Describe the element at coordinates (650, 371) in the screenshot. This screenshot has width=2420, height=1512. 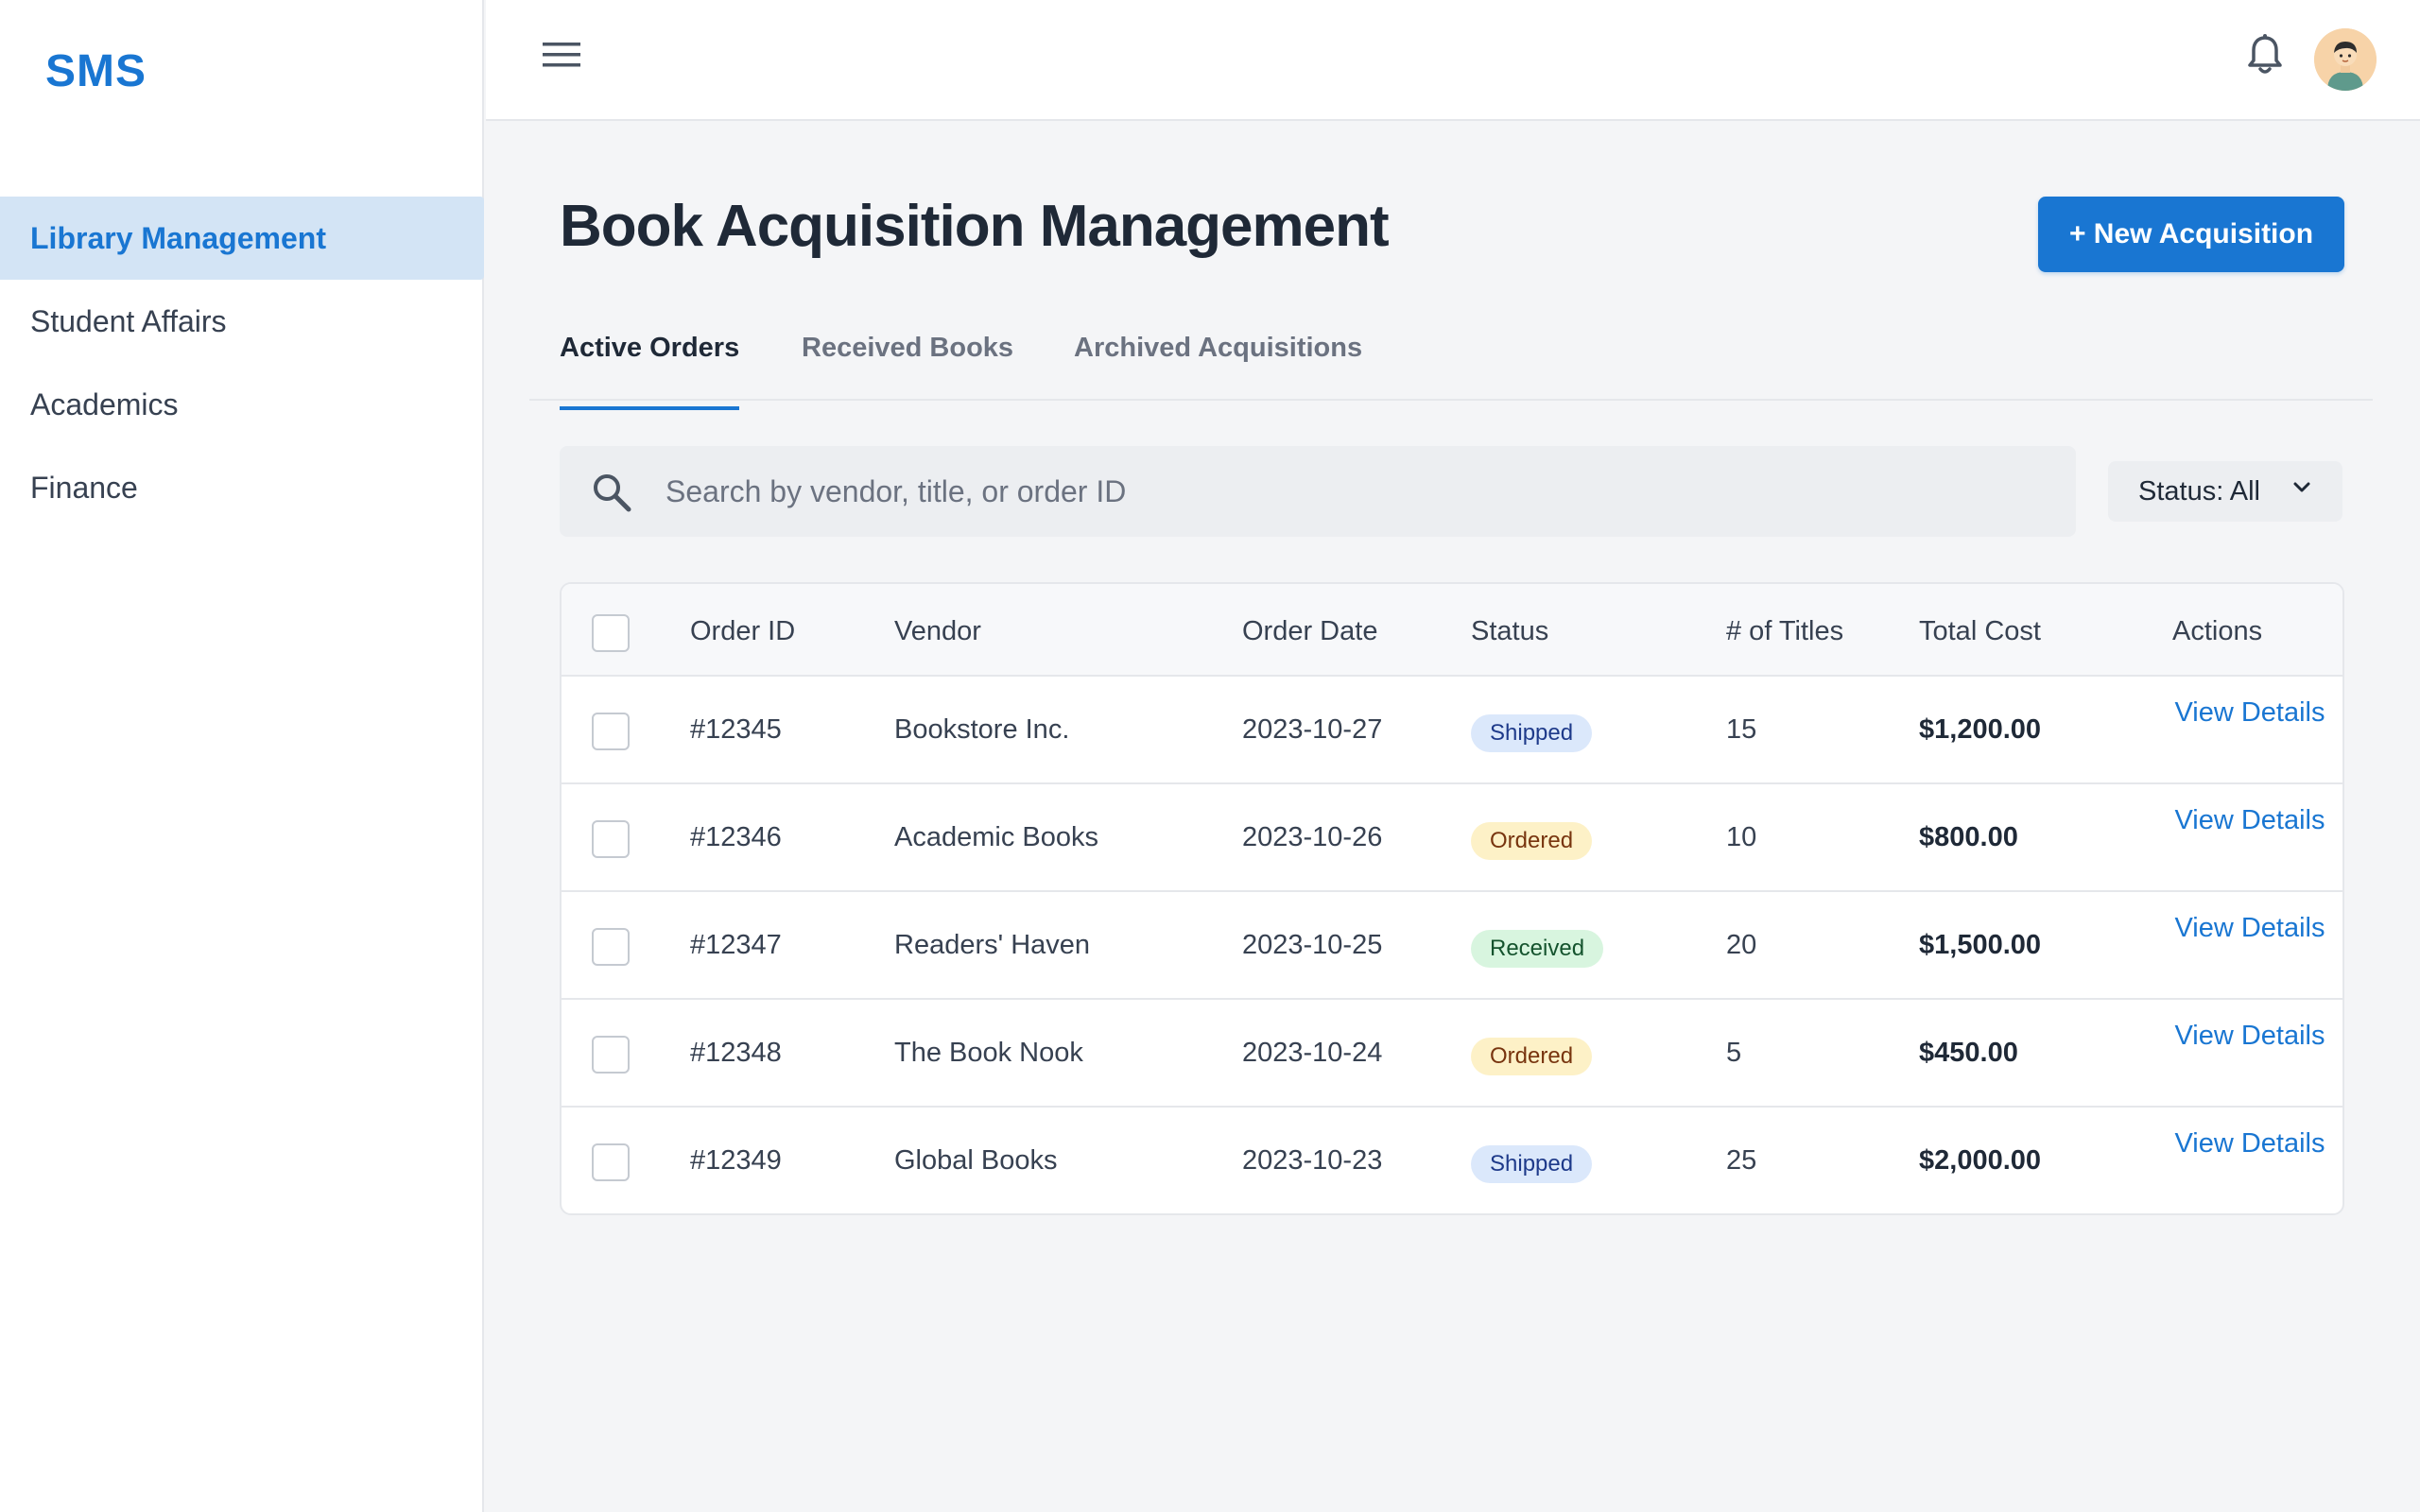
I see `tab-active-orders: Active Orders` at that location.